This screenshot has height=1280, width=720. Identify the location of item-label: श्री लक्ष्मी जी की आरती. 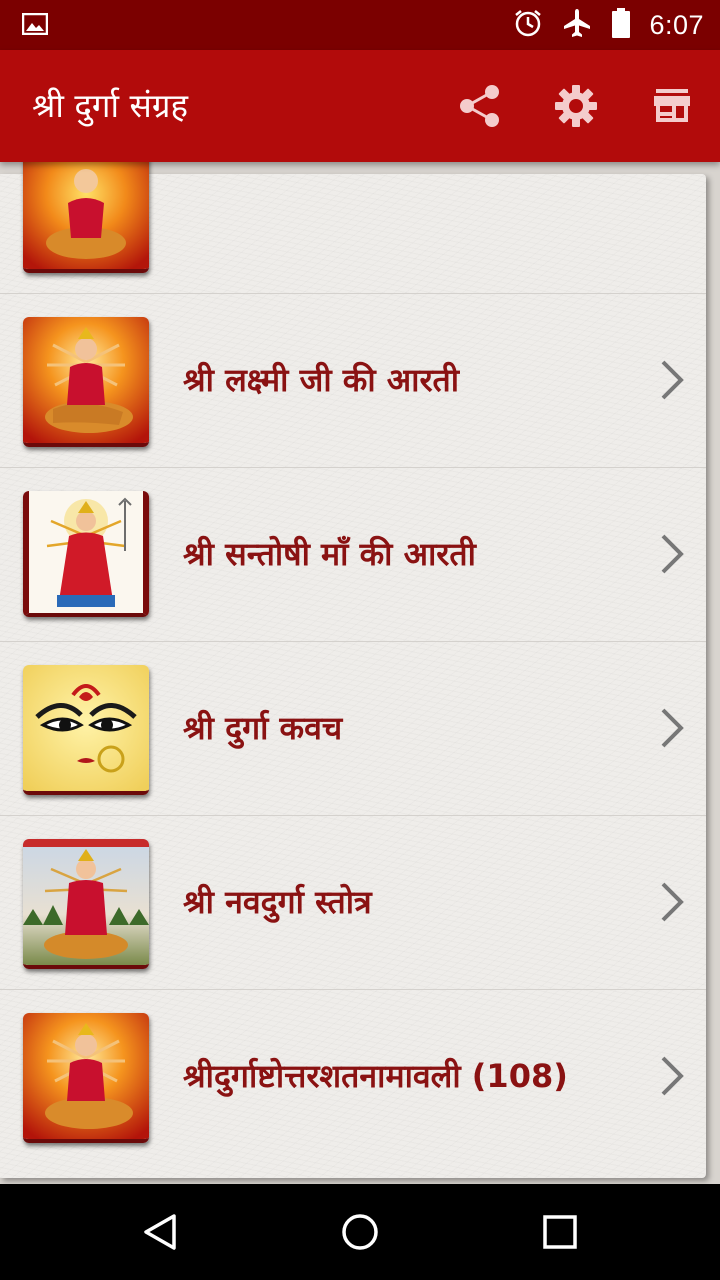
(321, 380).